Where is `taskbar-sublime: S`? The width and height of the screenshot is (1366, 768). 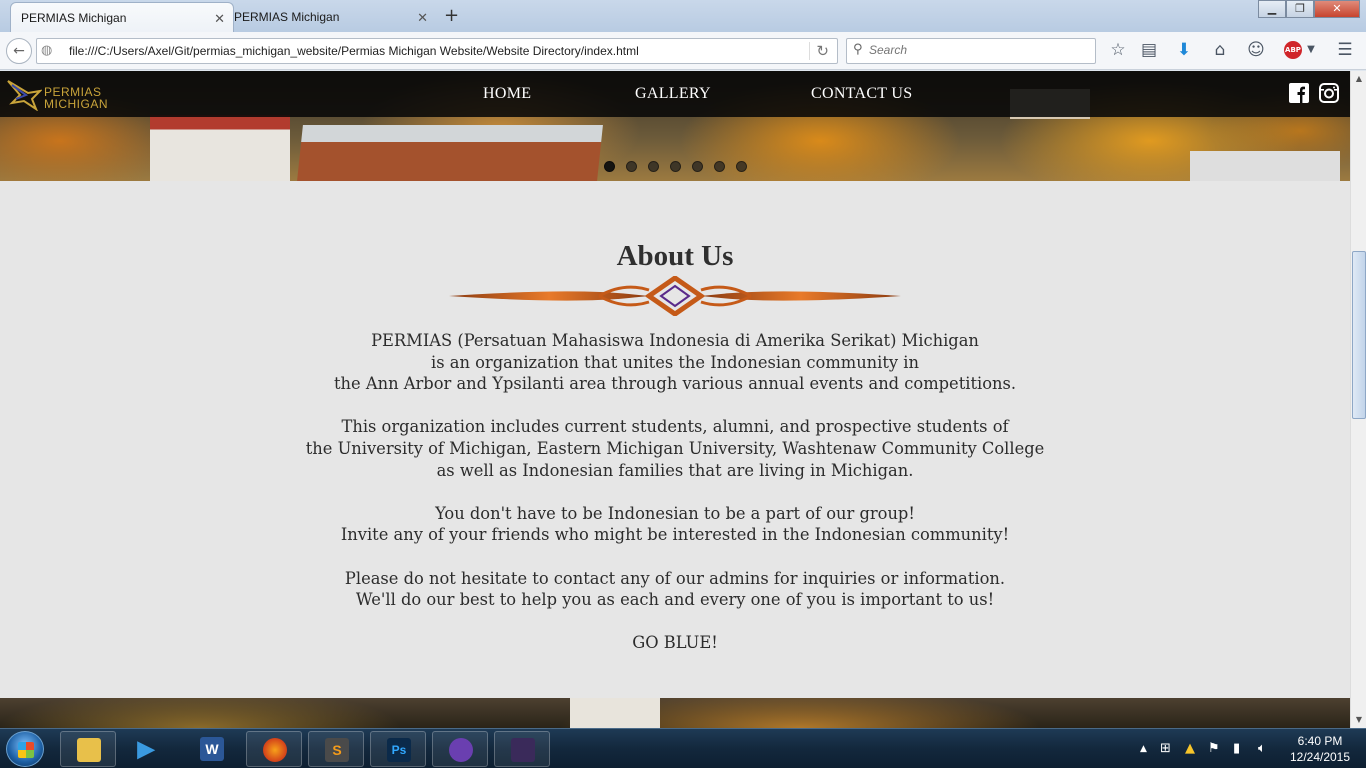 taskbar-sublime: S is located at coordinates (336, 749).